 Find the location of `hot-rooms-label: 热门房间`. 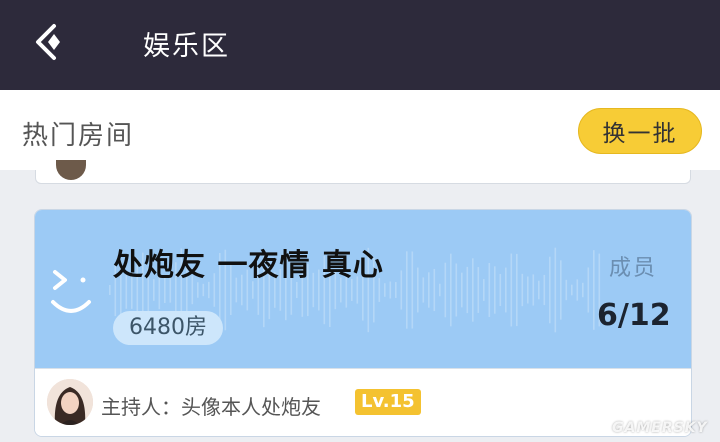

hot-rooms-label: 热门房间 is located at coordinates (78, 136).